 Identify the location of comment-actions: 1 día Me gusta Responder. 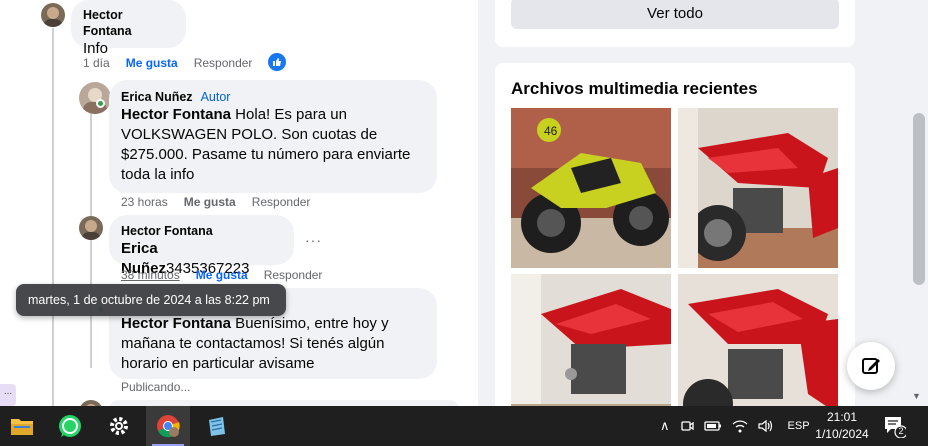
(167, 63).